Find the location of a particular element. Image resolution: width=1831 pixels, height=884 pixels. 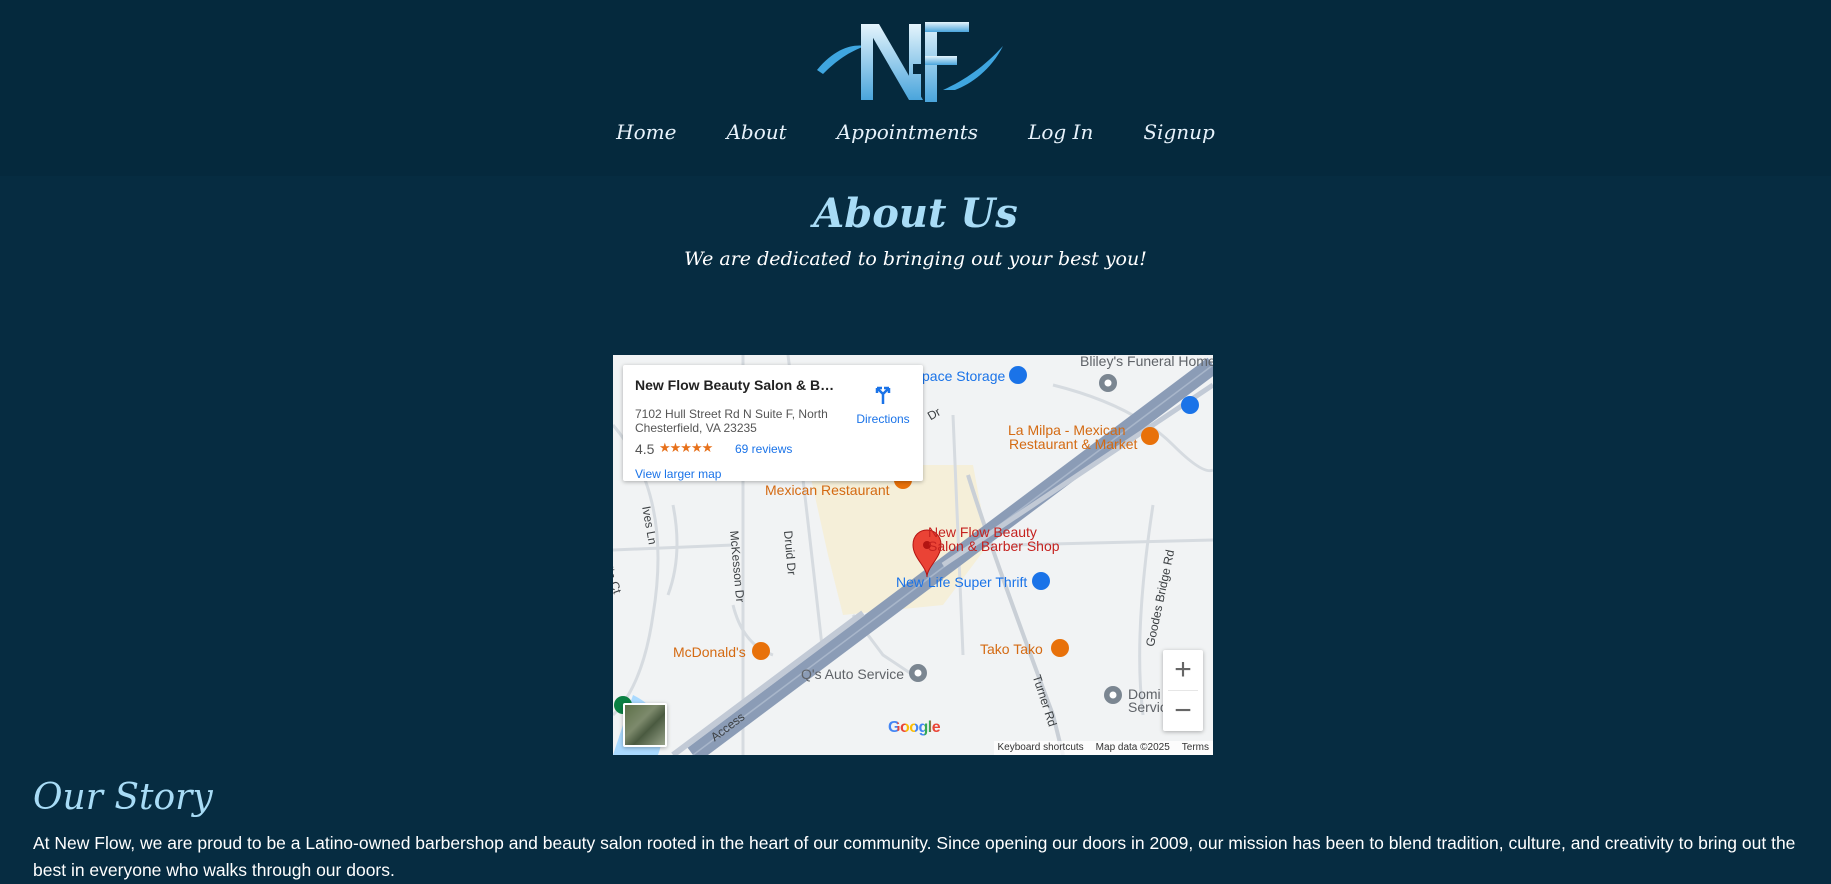

map-label-new-life-thrift: New Life Super Thrift is located at coordinates (961, 582).